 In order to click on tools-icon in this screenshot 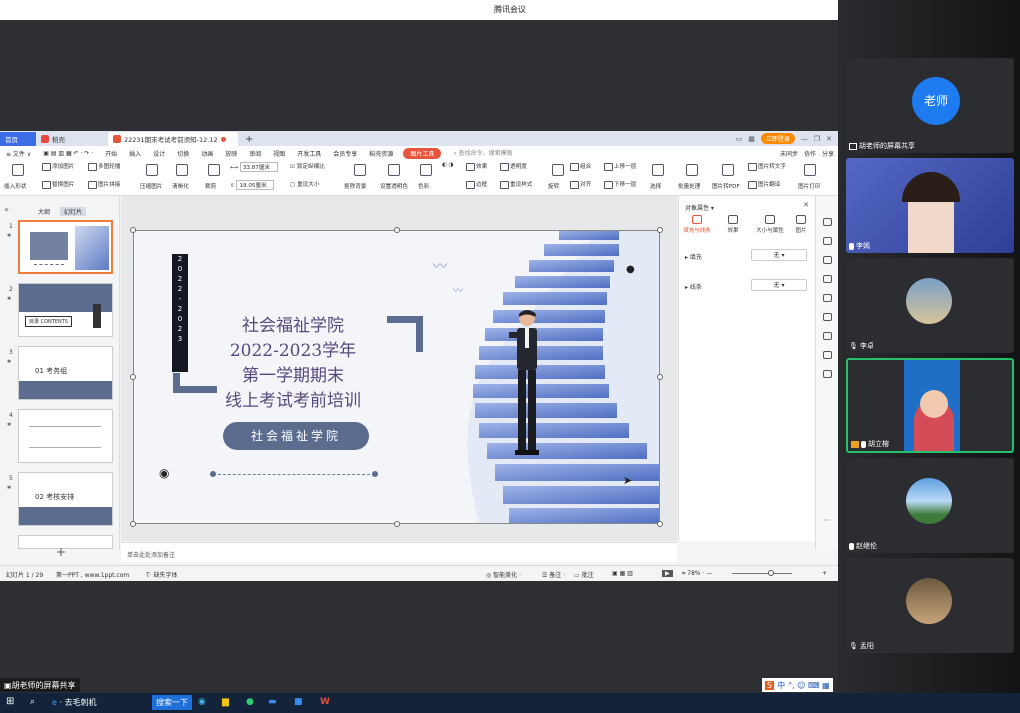, I will do `click(827, 317)`.